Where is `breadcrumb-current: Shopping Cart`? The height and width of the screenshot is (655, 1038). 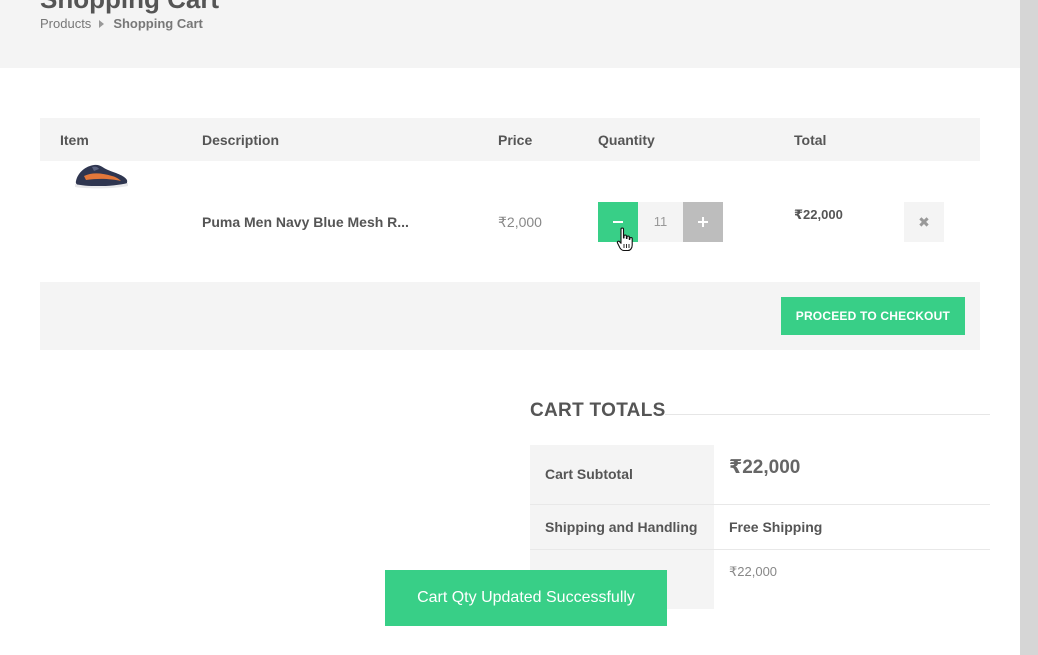 breadcrumb-current: Shopping Cart is located at coordinates (158, 23).